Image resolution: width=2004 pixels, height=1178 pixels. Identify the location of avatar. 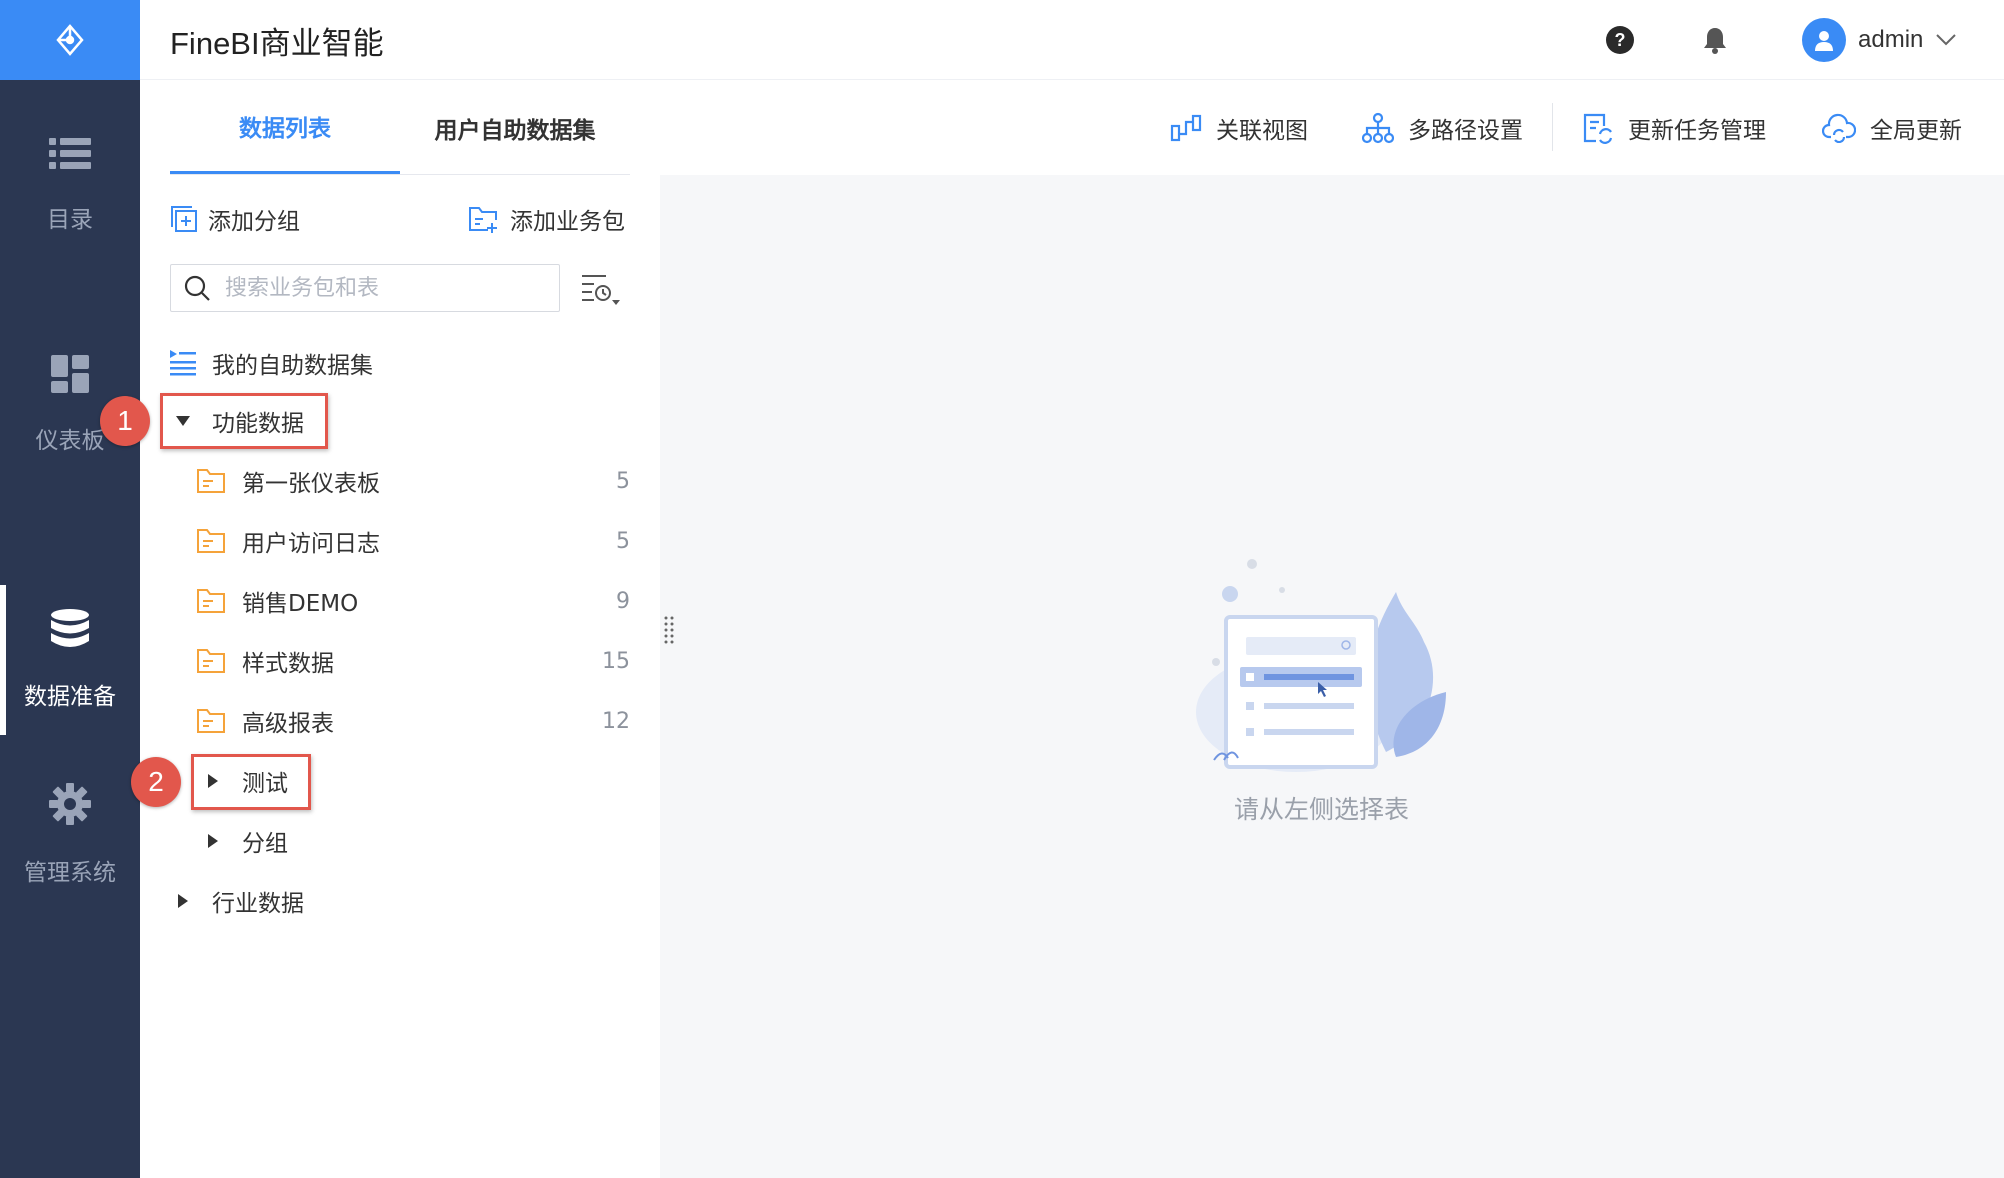
(1824, 40).